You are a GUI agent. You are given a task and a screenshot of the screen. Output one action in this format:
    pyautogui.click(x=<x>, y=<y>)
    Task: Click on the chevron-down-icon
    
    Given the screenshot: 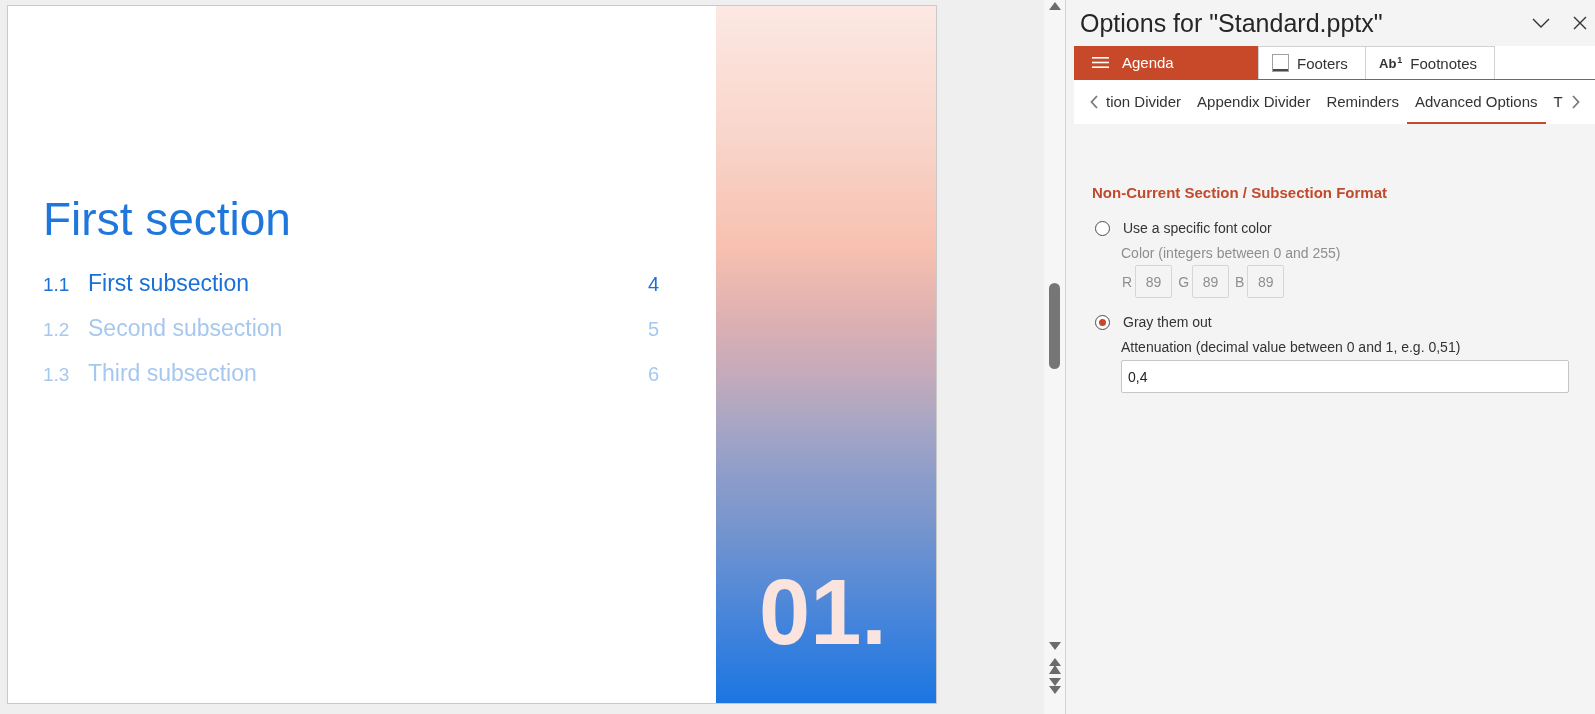 What is the action you would take?
    pyautogui.click(x=1541, y=23)
    